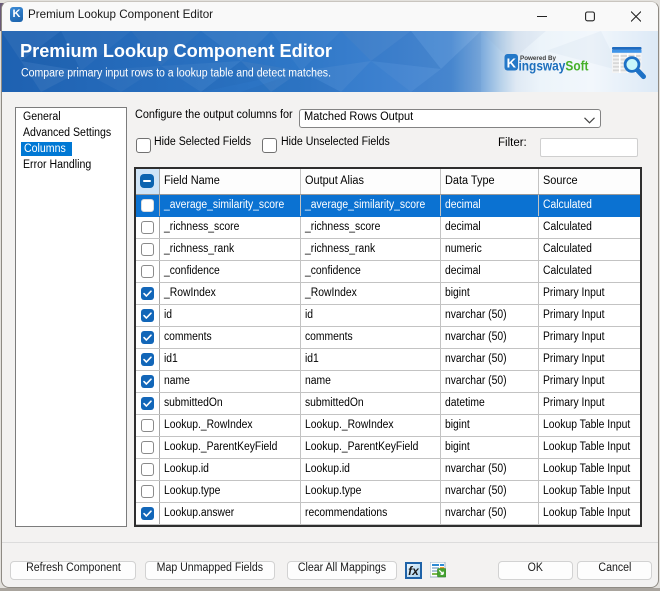 This screenshot has width=660, height=591. What do you see at coordinates (512, 63) in the screenshot?
I see `svg-text: K` at bounding box center [512, 63].